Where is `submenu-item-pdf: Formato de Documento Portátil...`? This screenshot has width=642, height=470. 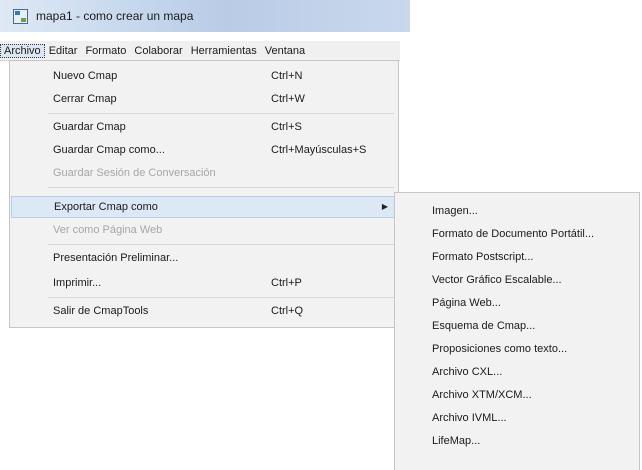 submenu-item-pdf: Formato de Documento Portátil... is located at coordinates (517, 235).